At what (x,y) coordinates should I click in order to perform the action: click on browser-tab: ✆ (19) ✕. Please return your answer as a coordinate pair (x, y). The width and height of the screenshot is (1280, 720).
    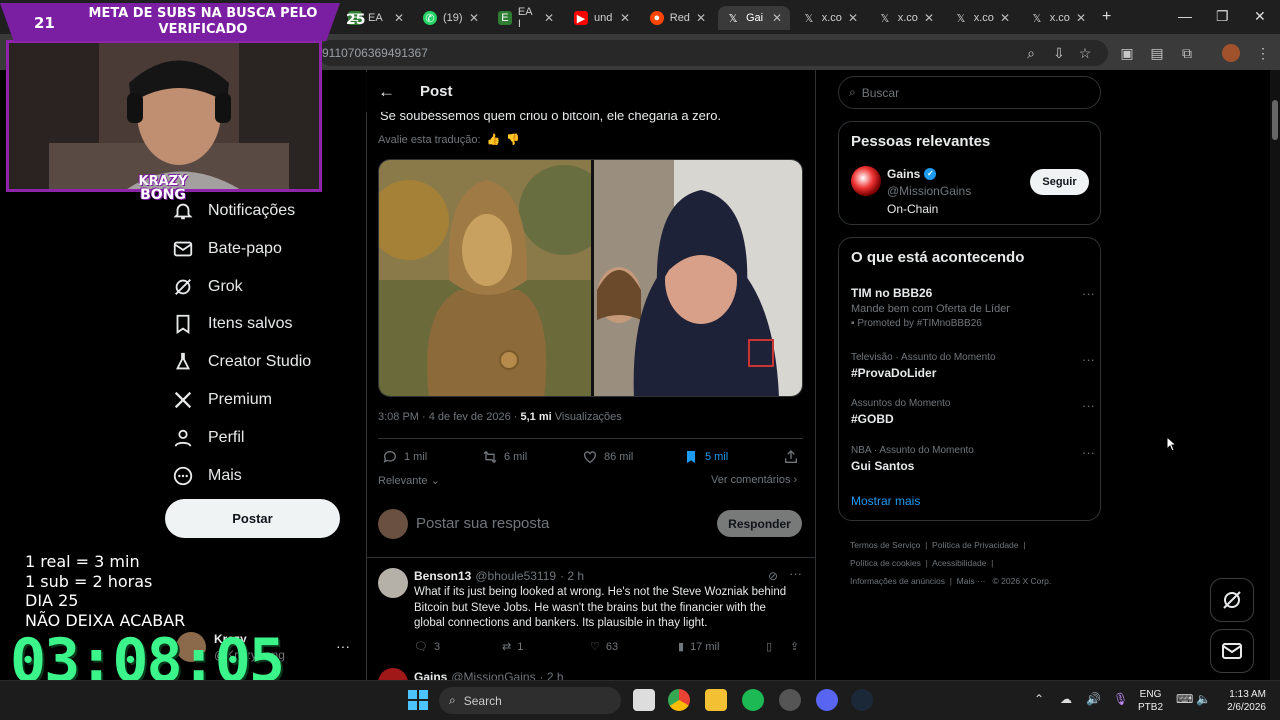
    Looking at the image, I should click on (451, 18).